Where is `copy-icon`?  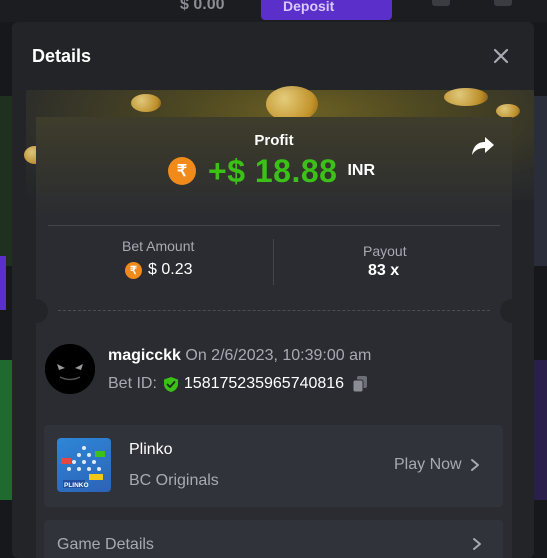 copy-icon is located at coordinates (360, 384).